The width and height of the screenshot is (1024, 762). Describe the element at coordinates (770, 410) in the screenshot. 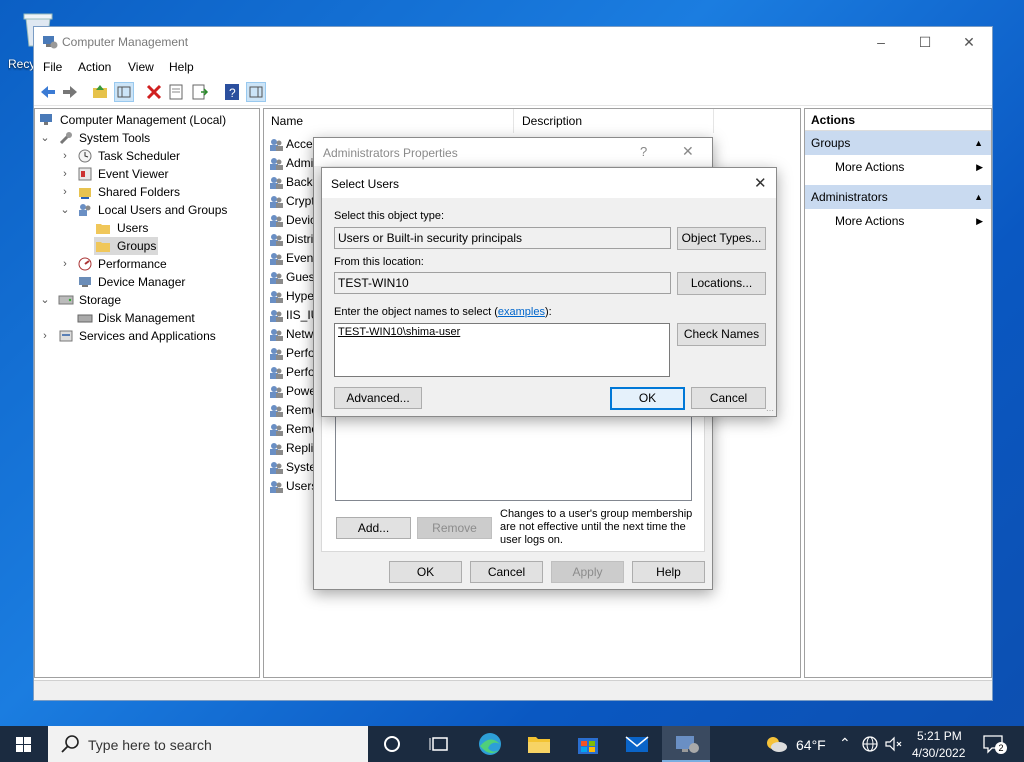

I see `resize-grip-icon: ⋯` at that location.